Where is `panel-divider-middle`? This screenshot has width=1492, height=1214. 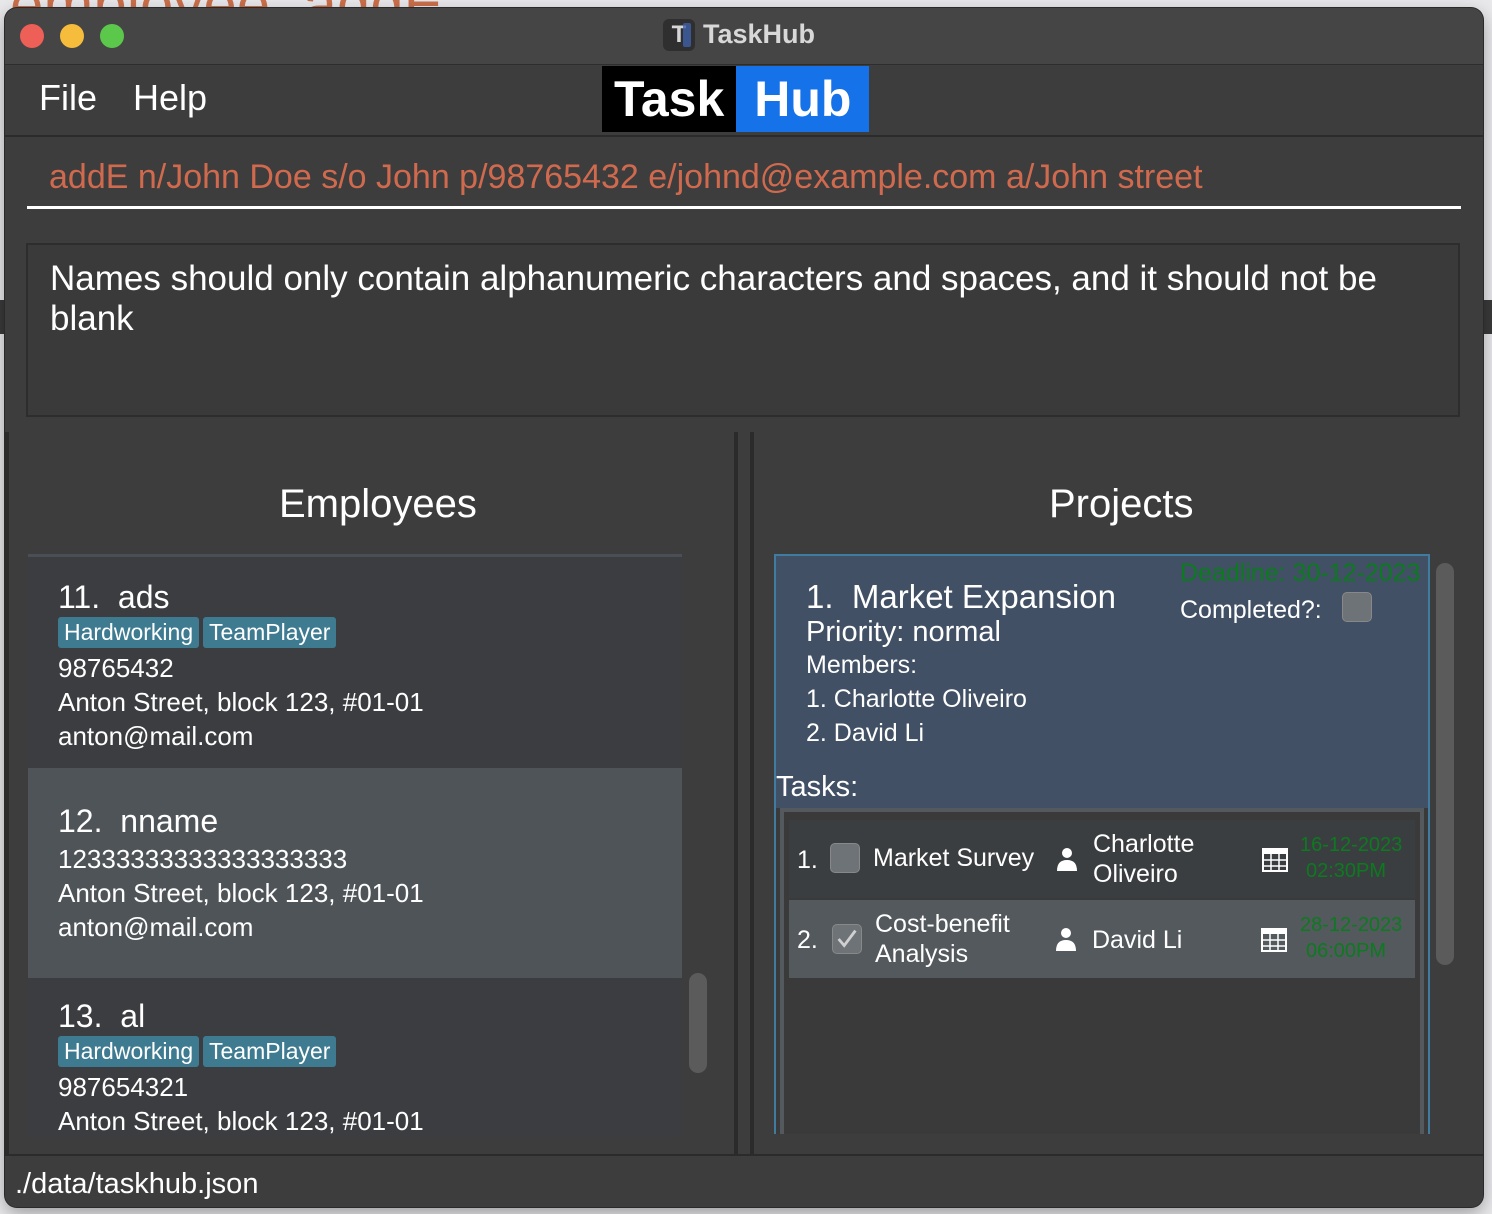 panel-divider-middle is located at coordinates (736, 796).